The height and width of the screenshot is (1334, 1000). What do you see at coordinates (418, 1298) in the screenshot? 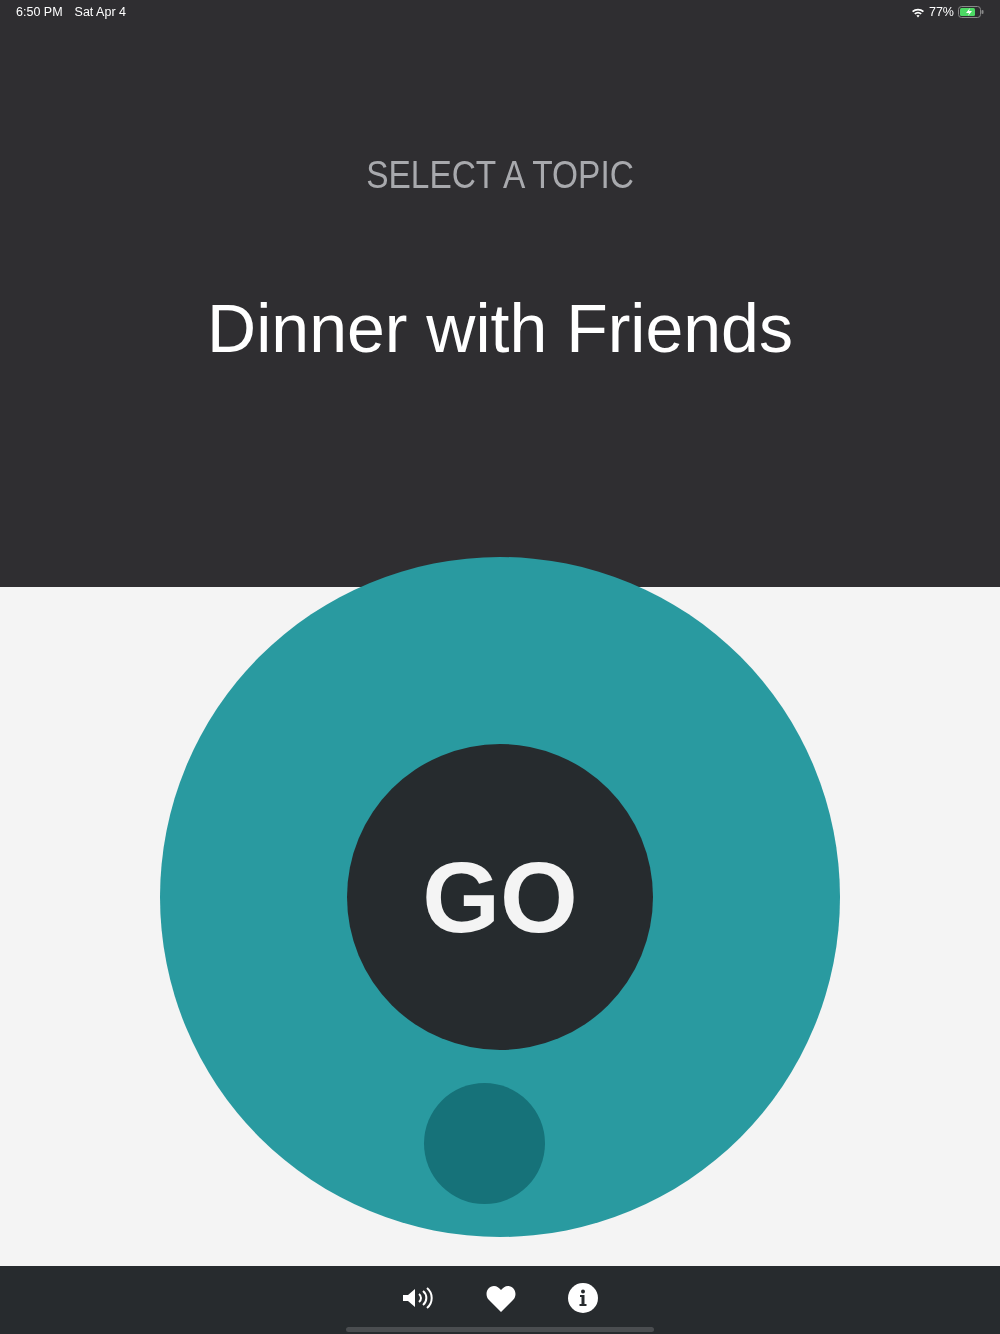
I see `speaker-icon` at bounding box center [418, 1298].